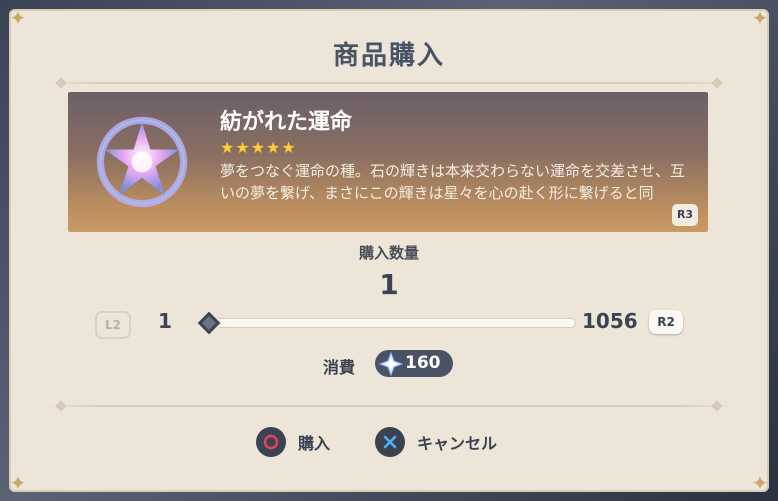  I want to click on cancel-label: キャンセル, so click(457, 443).